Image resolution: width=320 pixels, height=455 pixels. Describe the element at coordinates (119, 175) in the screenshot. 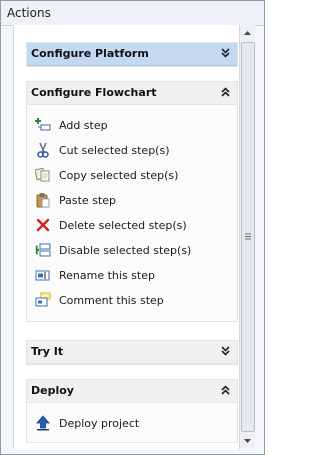

I see `action-label: Copy selected step(s)` at that location.